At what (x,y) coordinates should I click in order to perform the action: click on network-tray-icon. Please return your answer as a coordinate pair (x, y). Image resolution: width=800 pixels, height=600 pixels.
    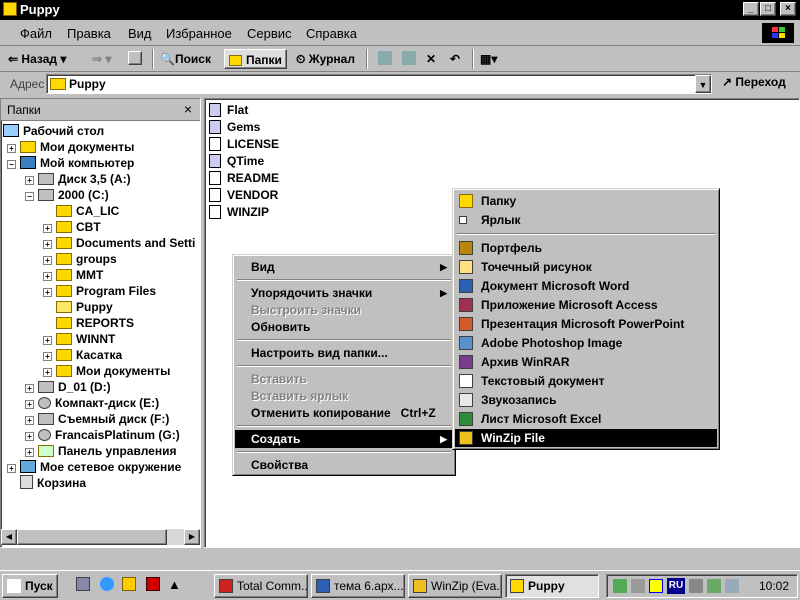
    Looking at the image, I should click on (620, 586).